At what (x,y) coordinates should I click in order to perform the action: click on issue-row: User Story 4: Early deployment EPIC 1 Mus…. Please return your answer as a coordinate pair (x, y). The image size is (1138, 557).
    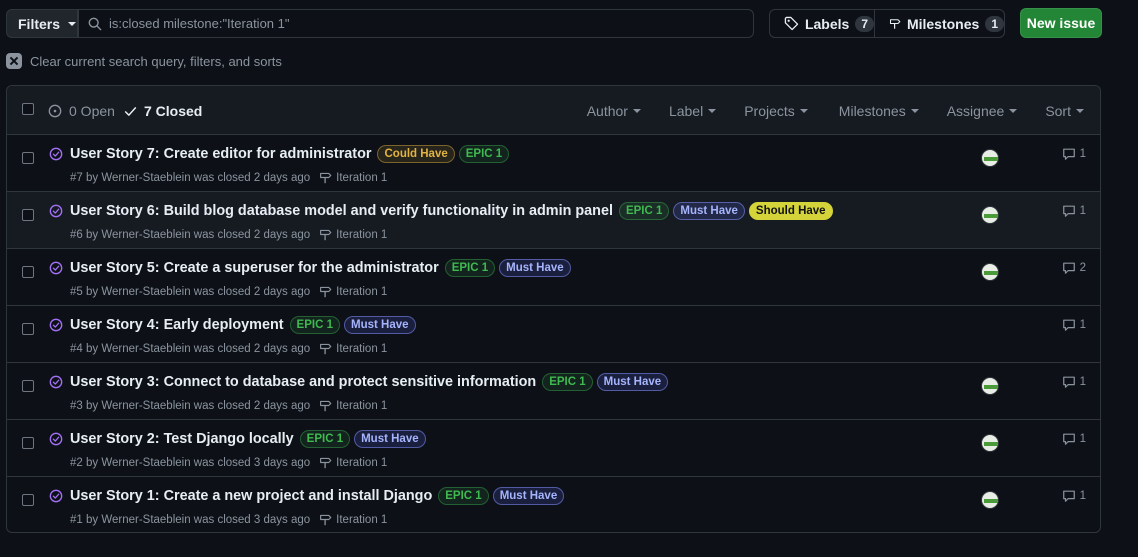
    Looking at the image, I should click on (553, 334).